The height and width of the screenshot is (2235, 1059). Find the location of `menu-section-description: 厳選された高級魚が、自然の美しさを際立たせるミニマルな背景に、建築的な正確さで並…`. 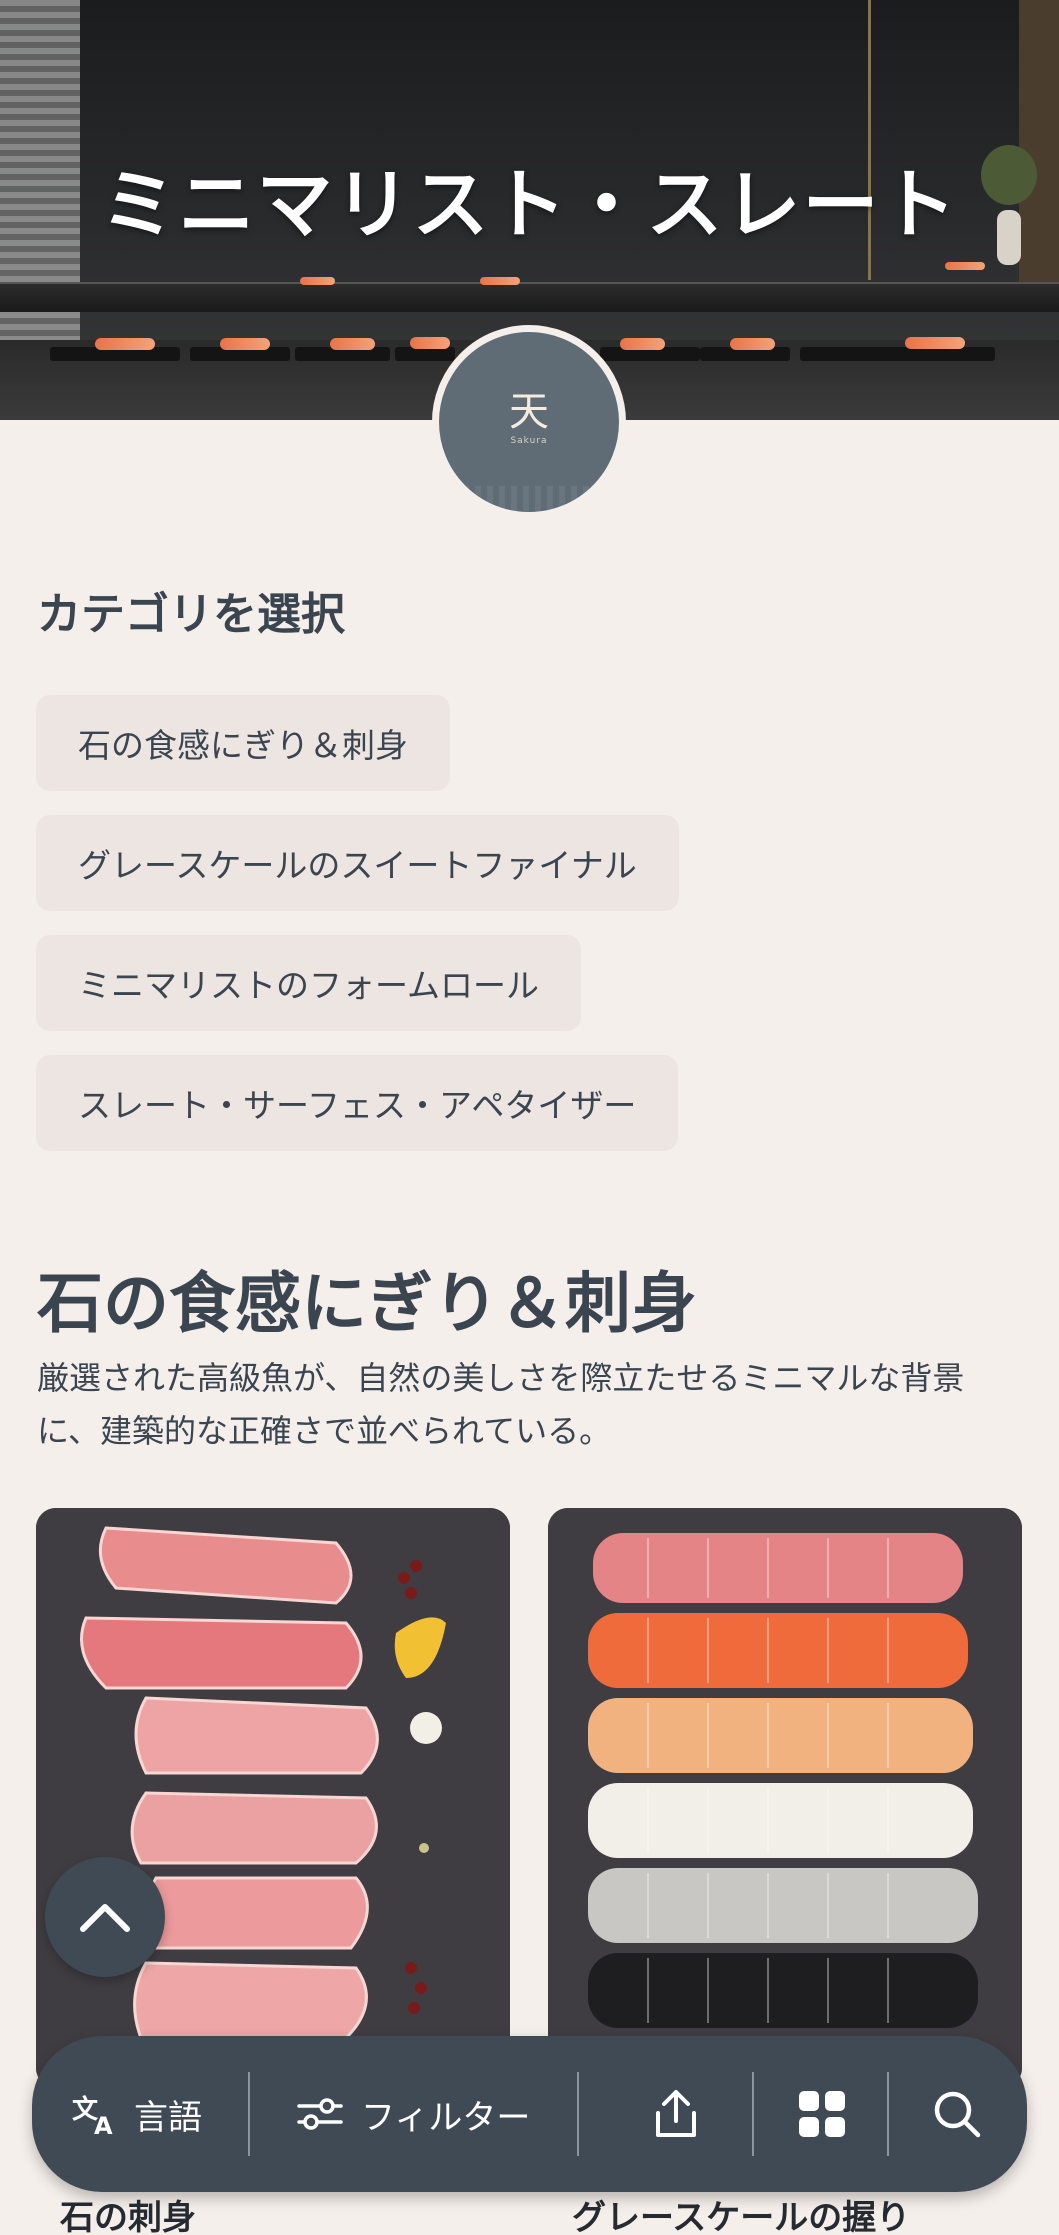

menu-section-description: 厳選された高級魚が、自然の美しさを際立たせるミニマルな背景に、建築的な正確さで並… is located at coordinates (501, 1404).